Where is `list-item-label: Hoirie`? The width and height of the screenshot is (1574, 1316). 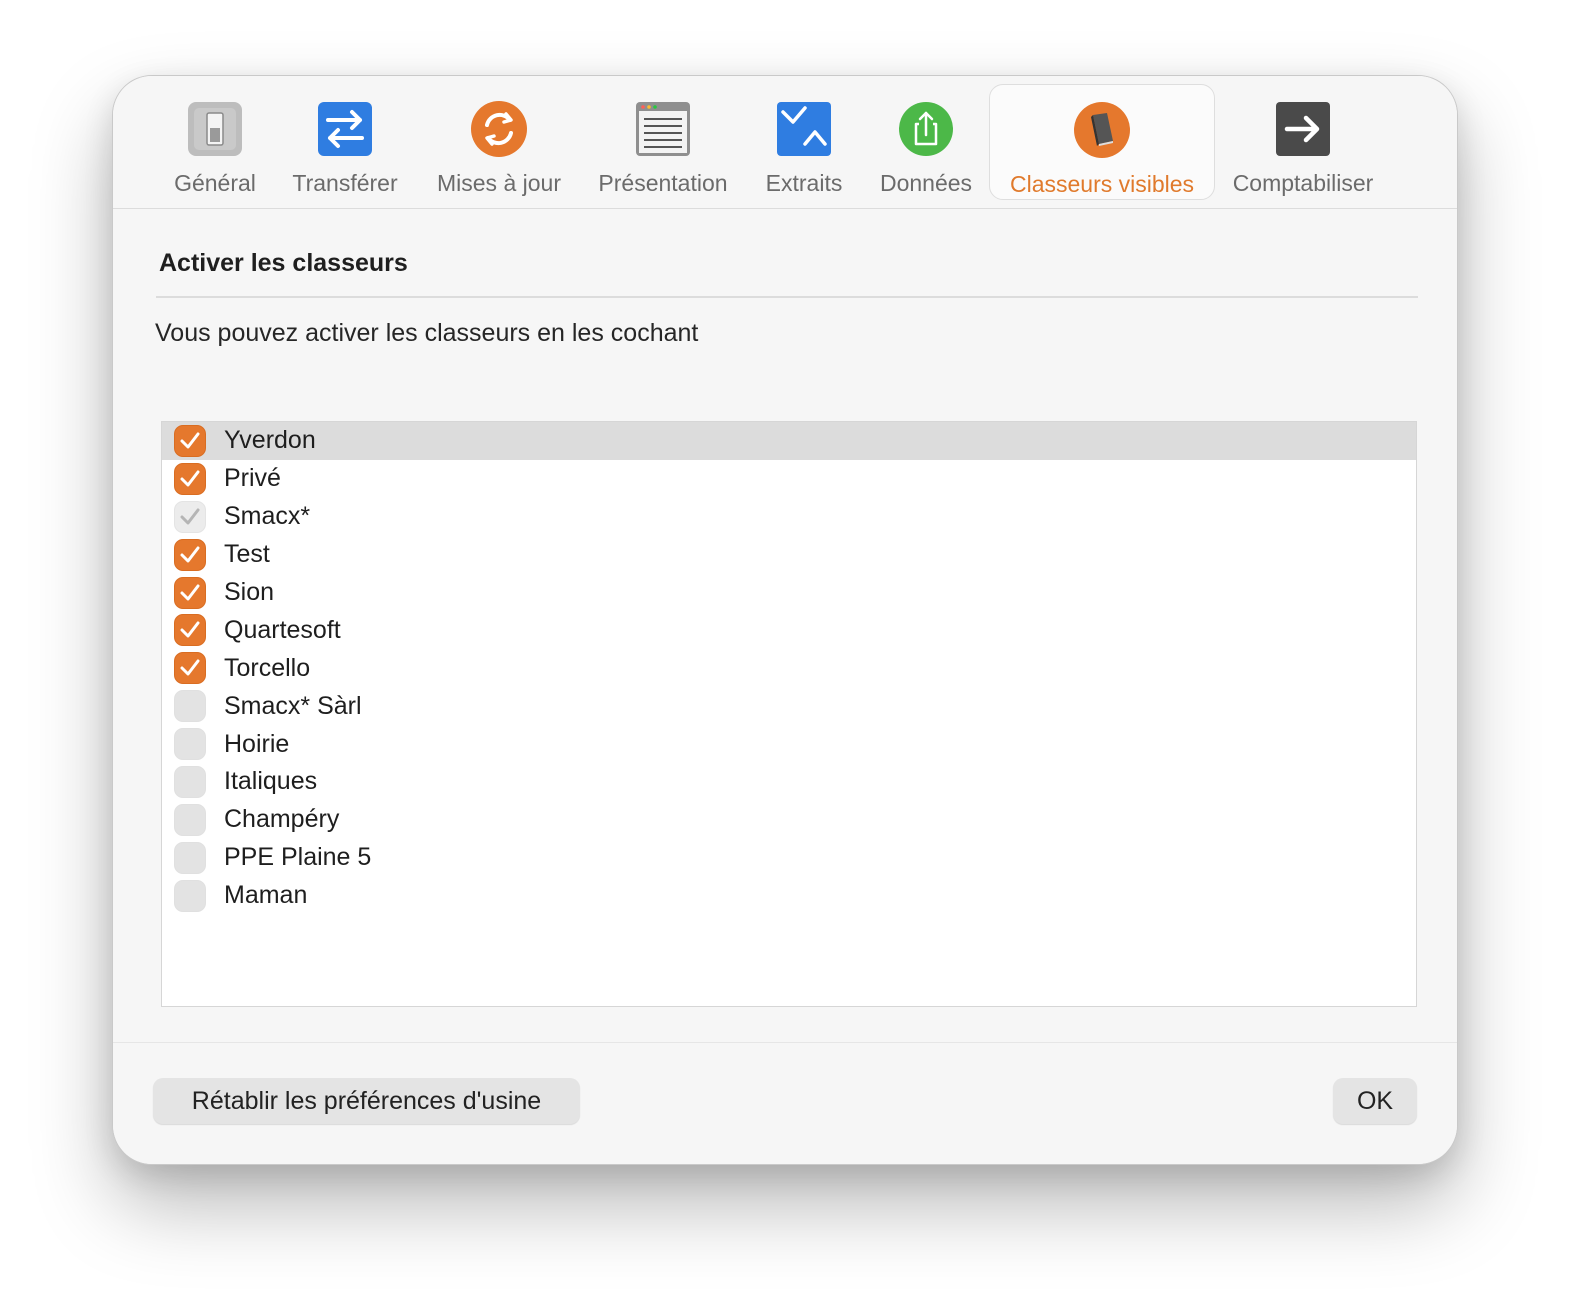
list-item-label: Hoirie is located at coordinates (257, 743).